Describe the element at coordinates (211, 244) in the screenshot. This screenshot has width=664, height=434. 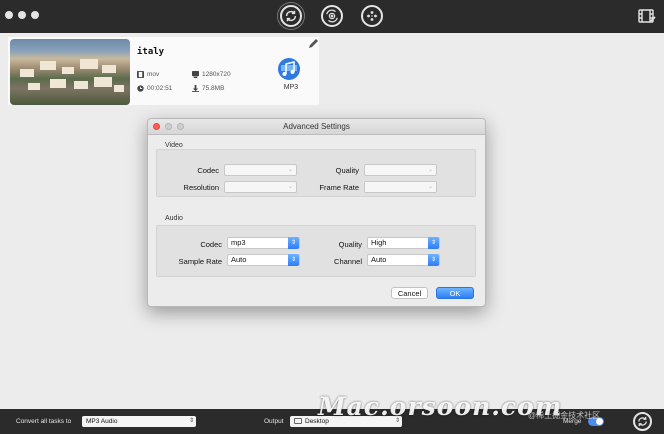
I see `audio-codec-label: Codec` at that location.